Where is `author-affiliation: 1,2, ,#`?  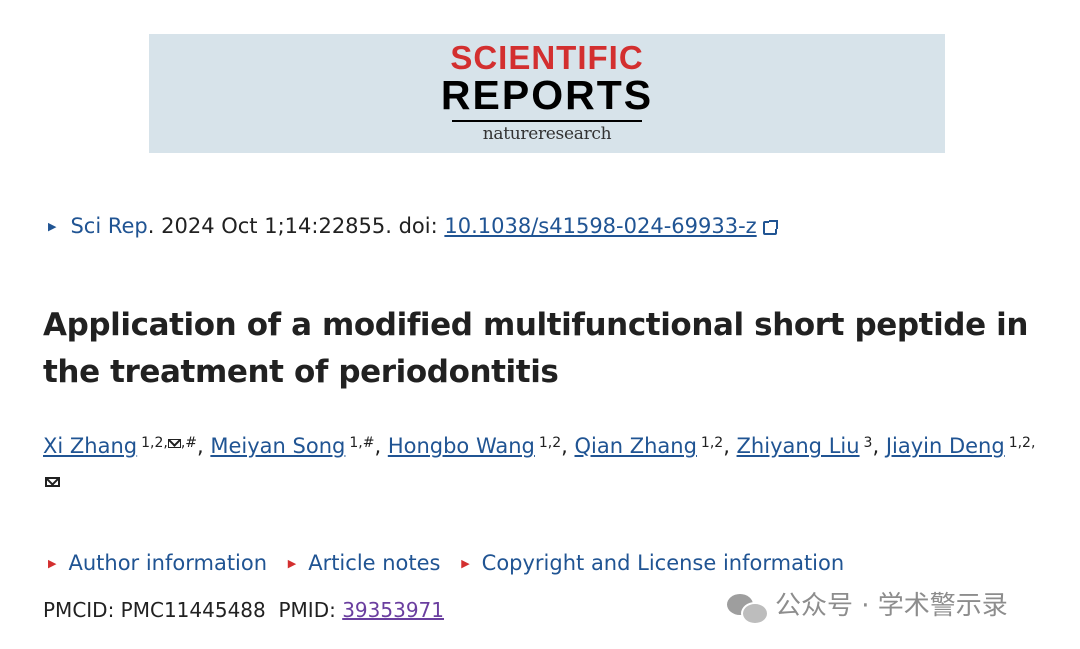
author-affiliation: 1,2, ,# is located at coordinates (169, 443).